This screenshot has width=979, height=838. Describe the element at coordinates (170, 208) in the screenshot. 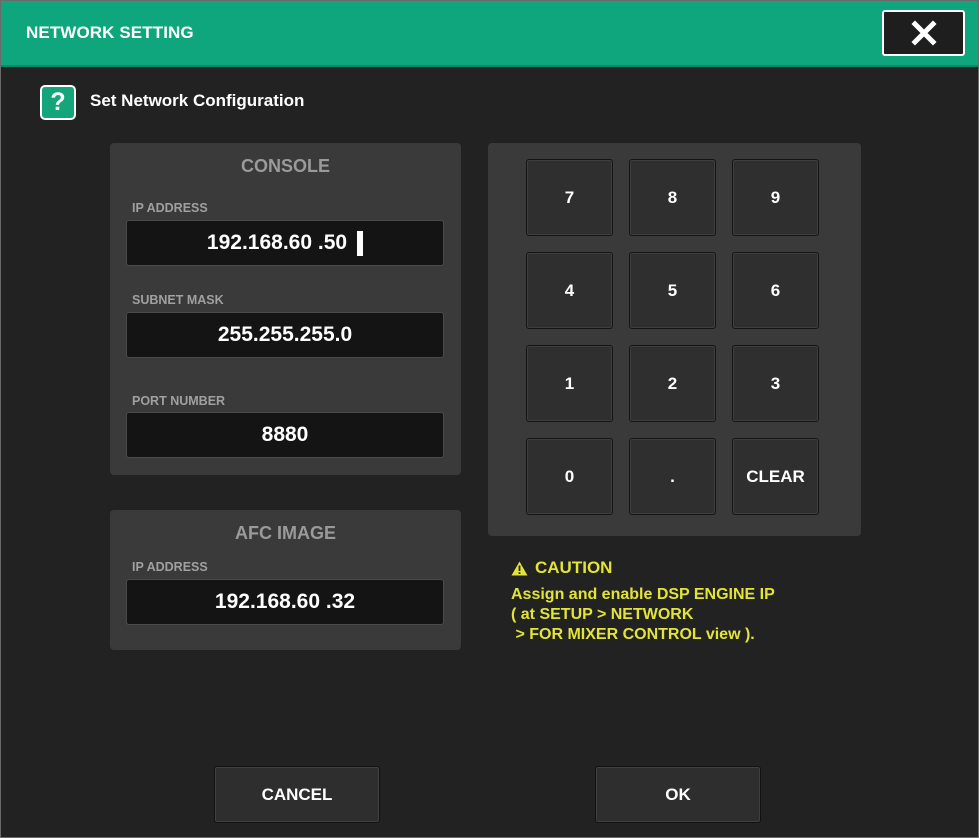

I see `console-ip-label: IP ADDRESS` at that location.